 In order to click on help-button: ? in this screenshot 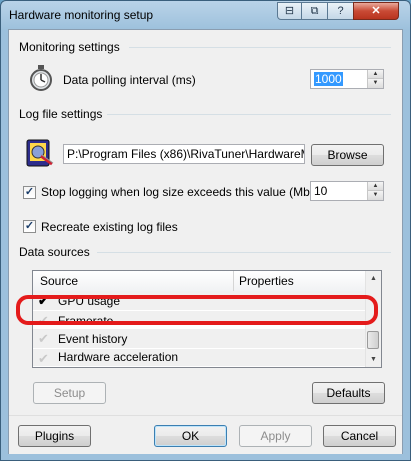, I will do `click(340, 11)`.